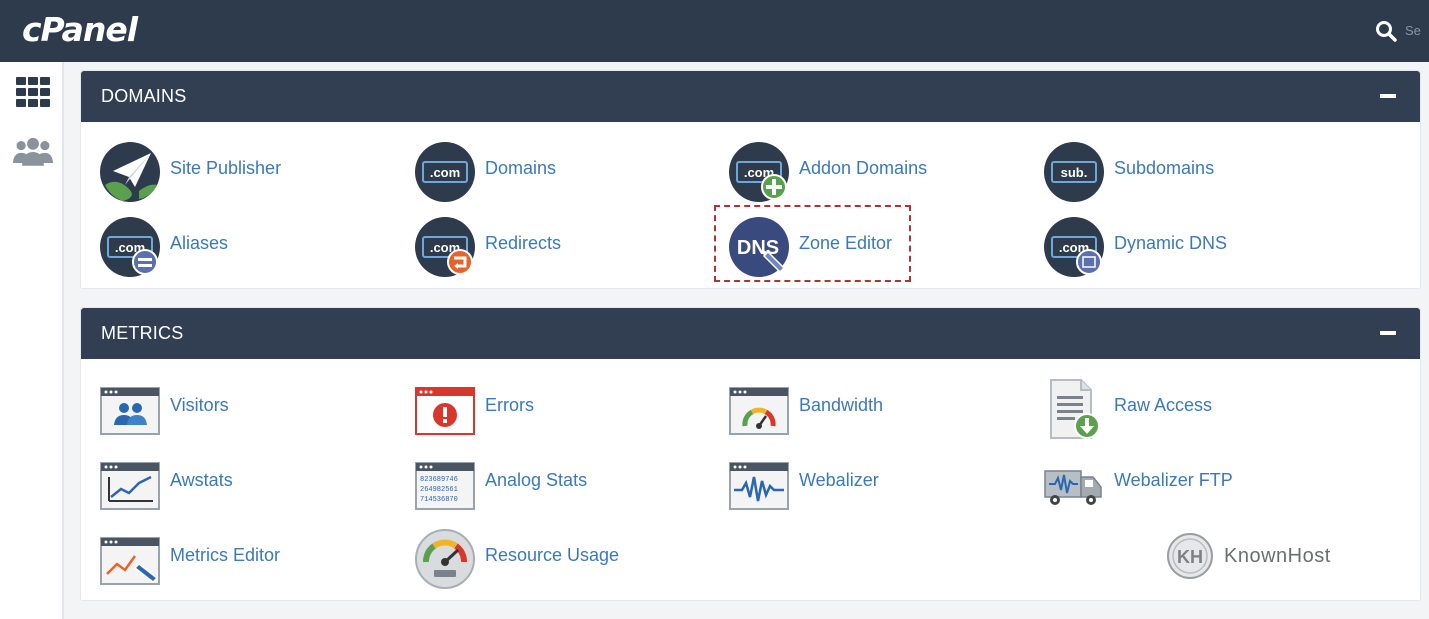 The width and height of the screenshot is (1429, 619). I want to click on domains-panel-title: DOMAINS, so click(144, 96).